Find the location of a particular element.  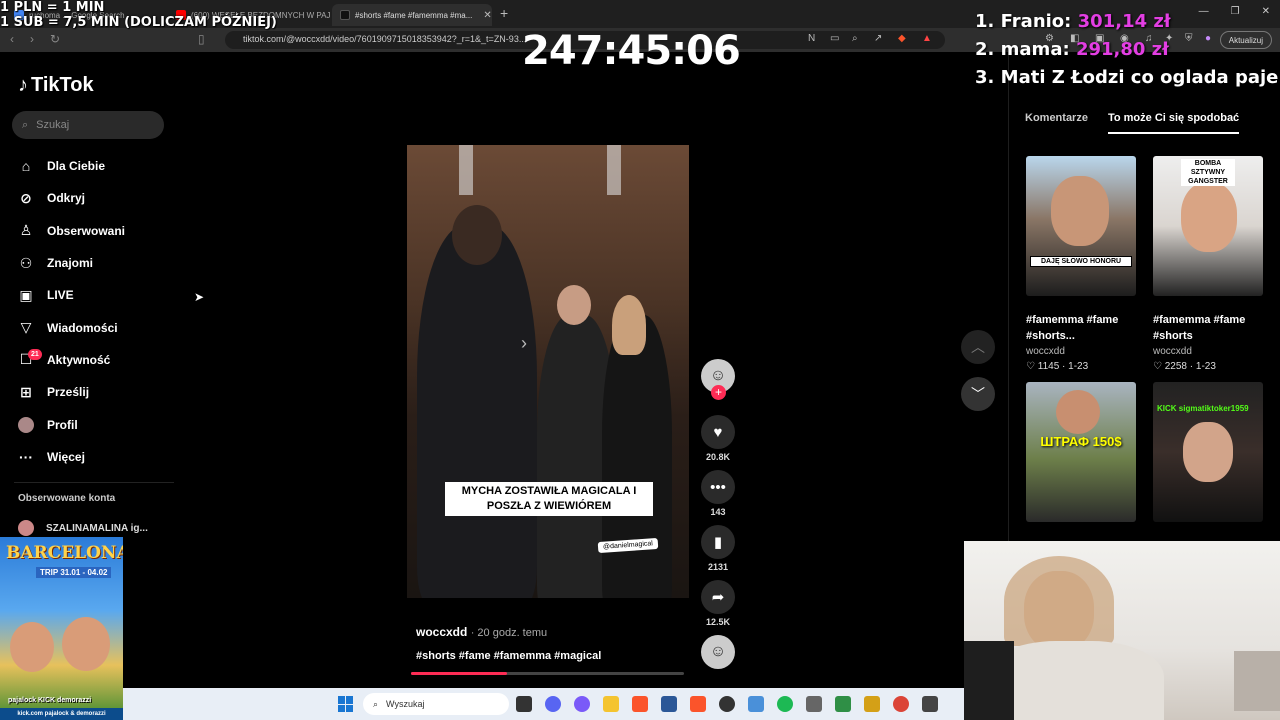

sidebar-item-activity: ☐ 21 Aktywność is located at coordinates (71, 360).